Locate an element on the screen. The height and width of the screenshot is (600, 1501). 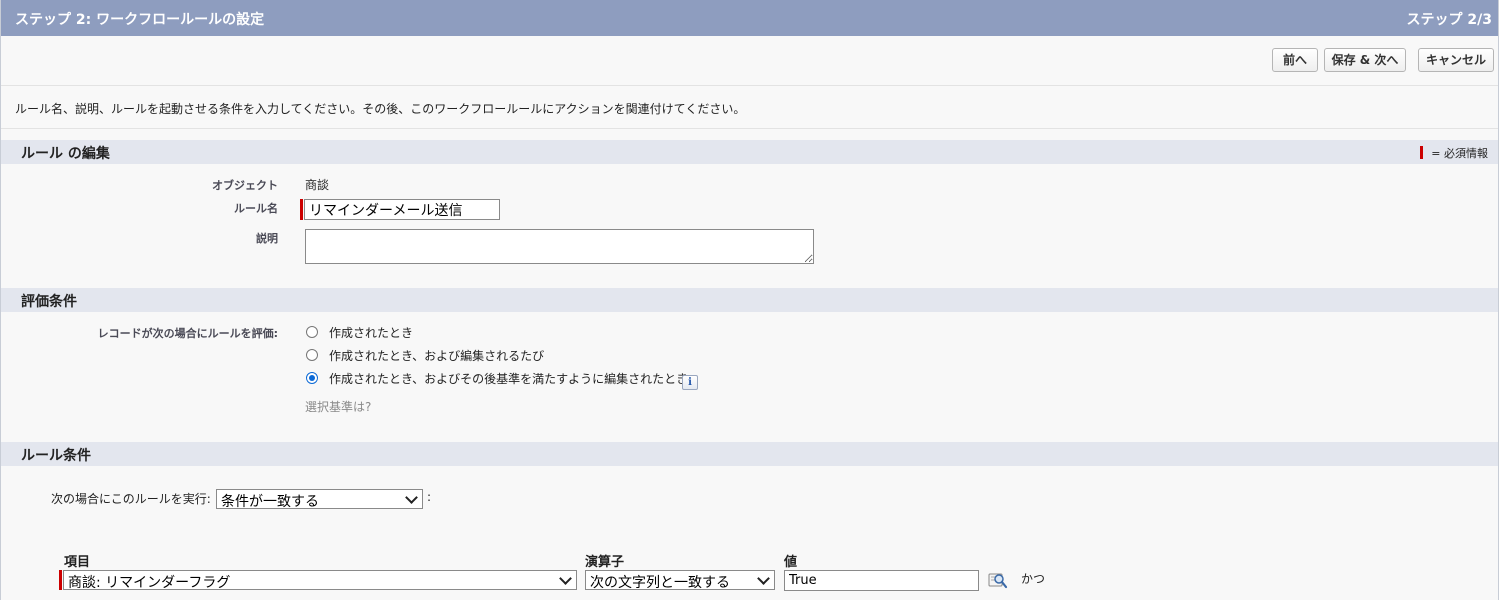
selection-criteria-help-link: 選択基準は? is located at coordinates (338, 406).